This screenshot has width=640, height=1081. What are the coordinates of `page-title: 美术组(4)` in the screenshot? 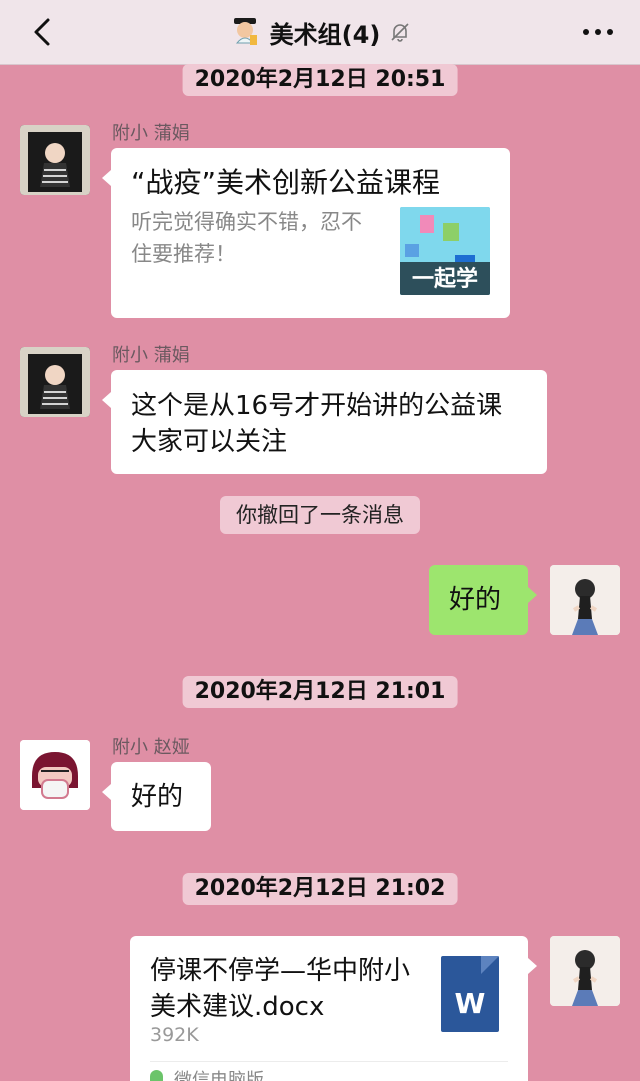 It's located at (325, 34).